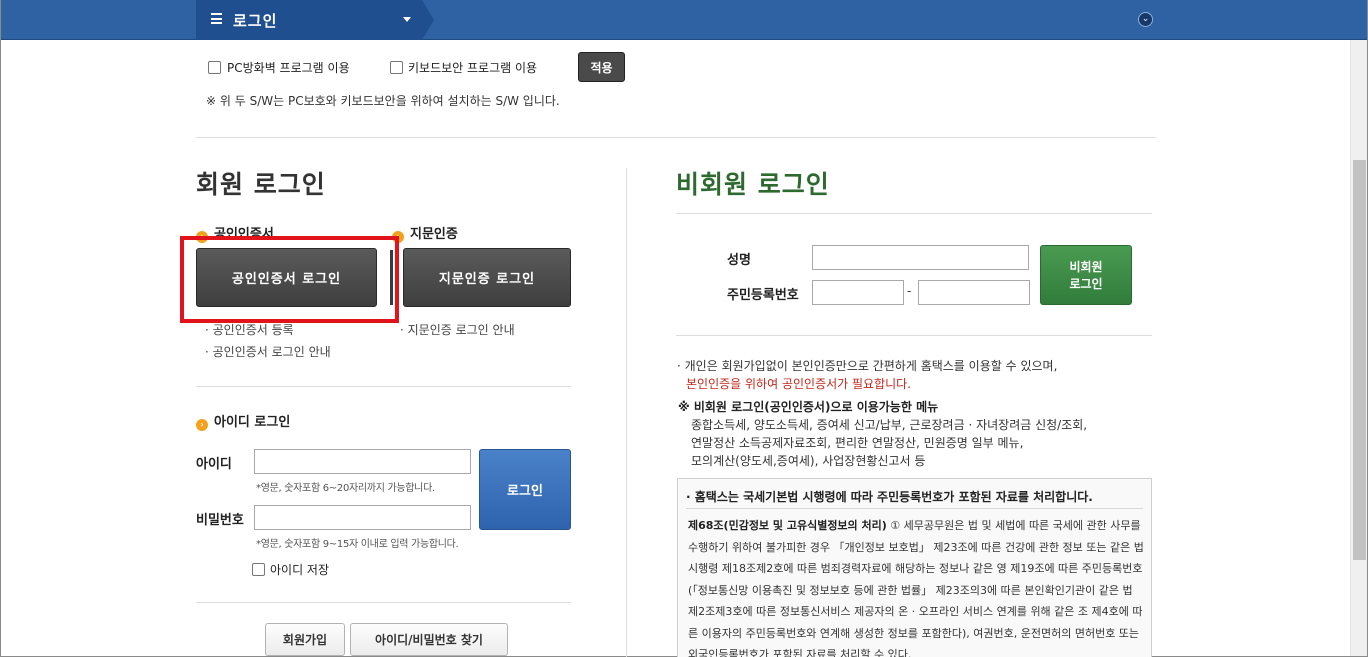 The width and height of the screenshot is (1368, 657). I want to click on rrn-front-input, so click(858, 292).